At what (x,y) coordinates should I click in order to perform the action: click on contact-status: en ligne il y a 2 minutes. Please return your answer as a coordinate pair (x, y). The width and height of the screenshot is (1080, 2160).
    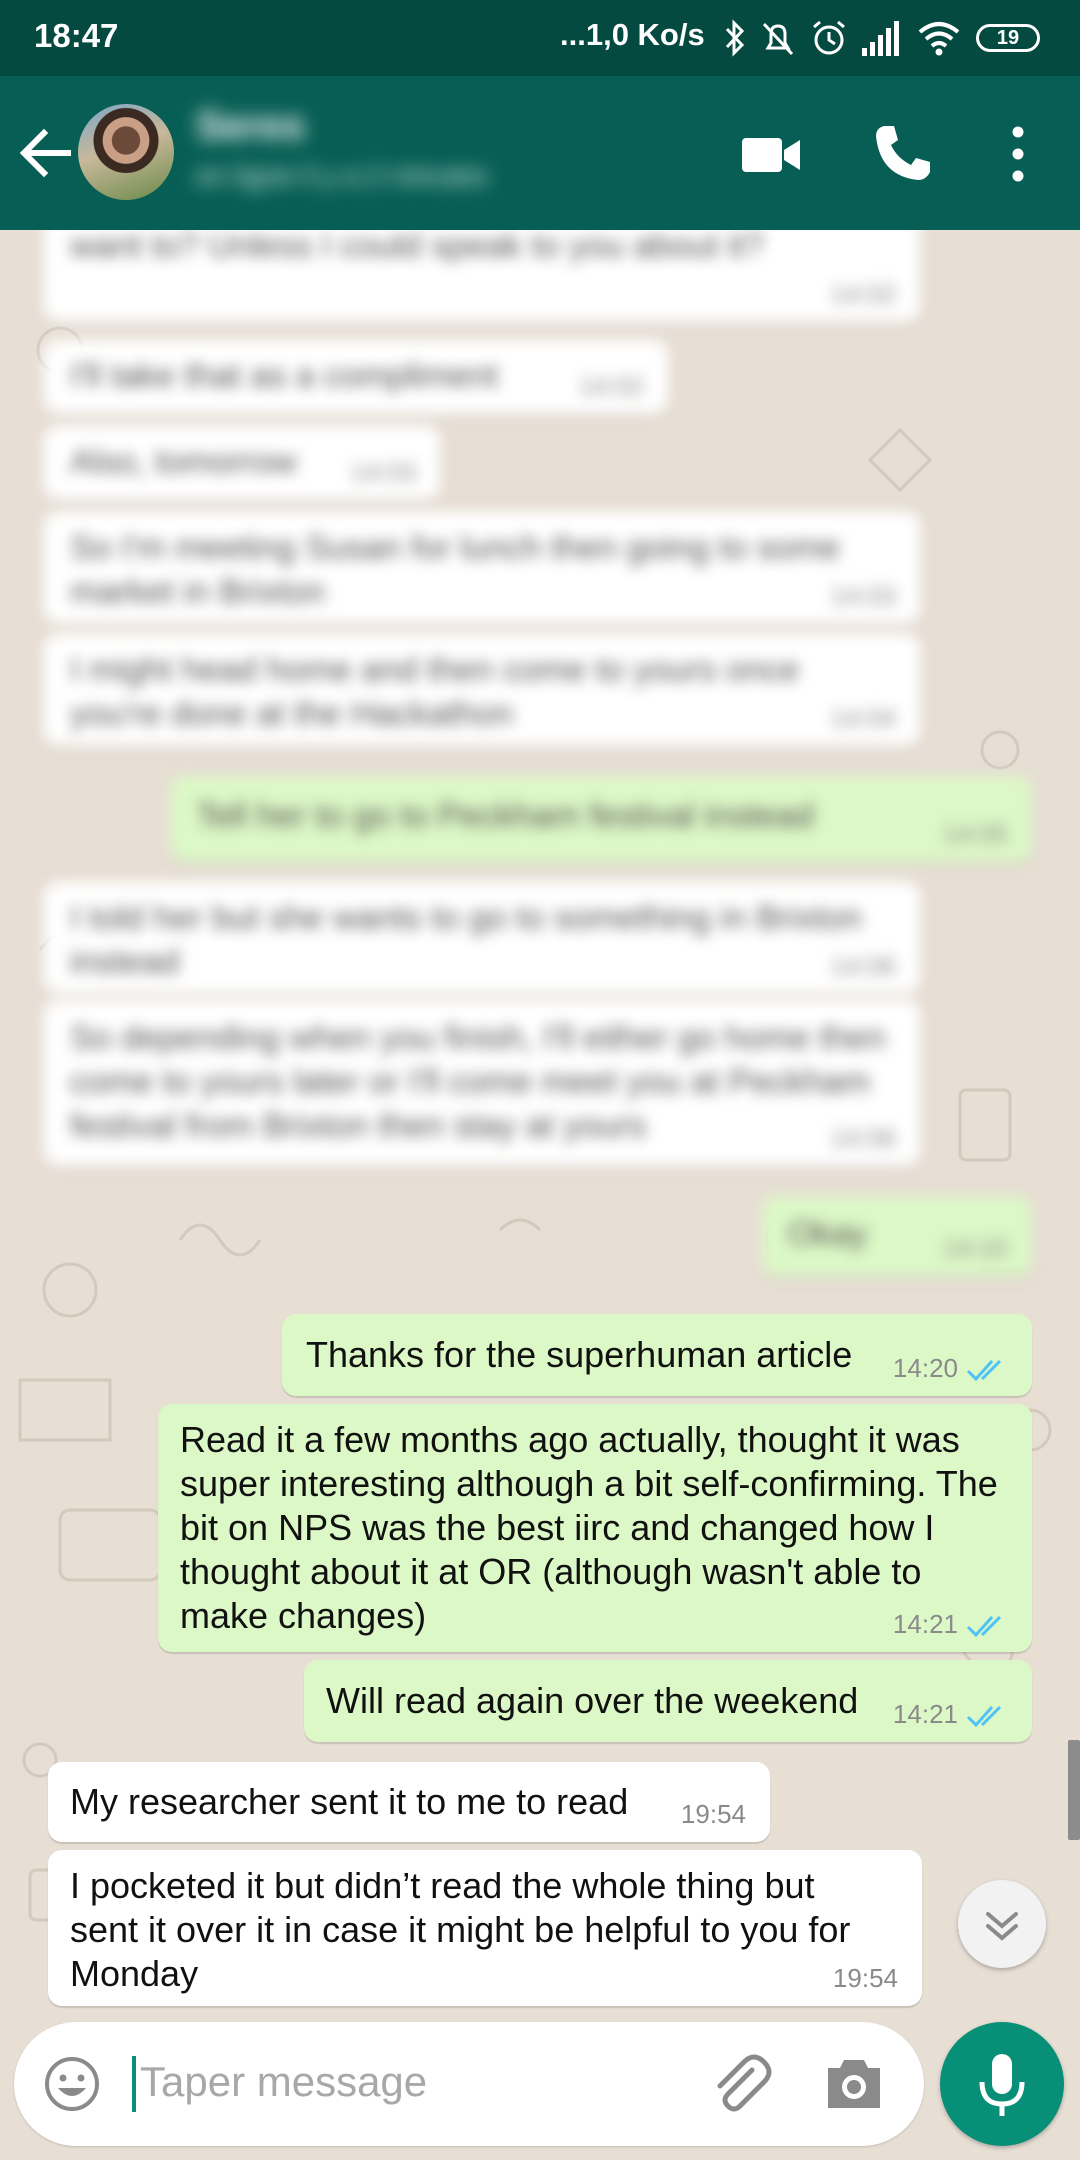
    Looking at the image, I should click on (342, 175).